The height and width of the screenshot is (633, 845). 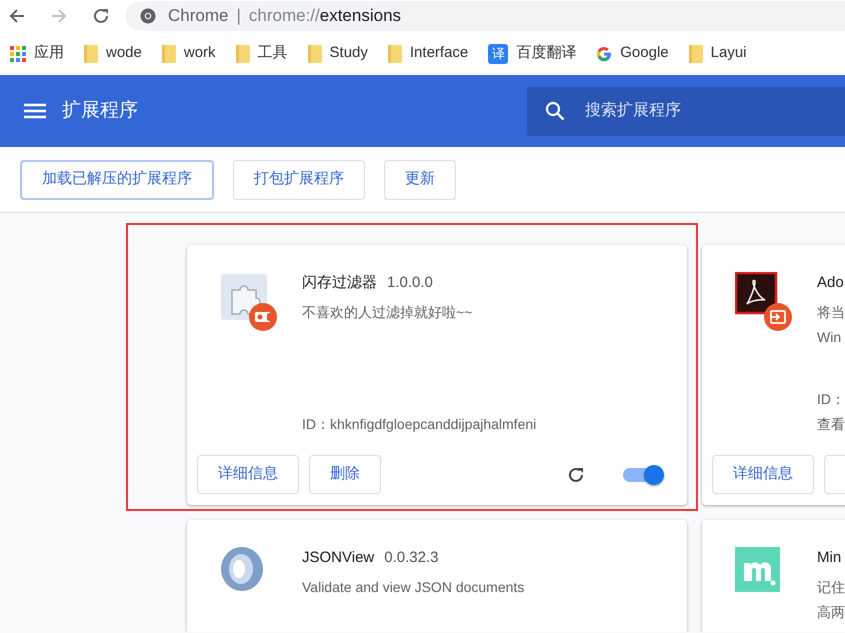 What do you see at coordinates (148, 16) in the screenshot?
I see `chrome-icon` at bounding box center [148, 16].